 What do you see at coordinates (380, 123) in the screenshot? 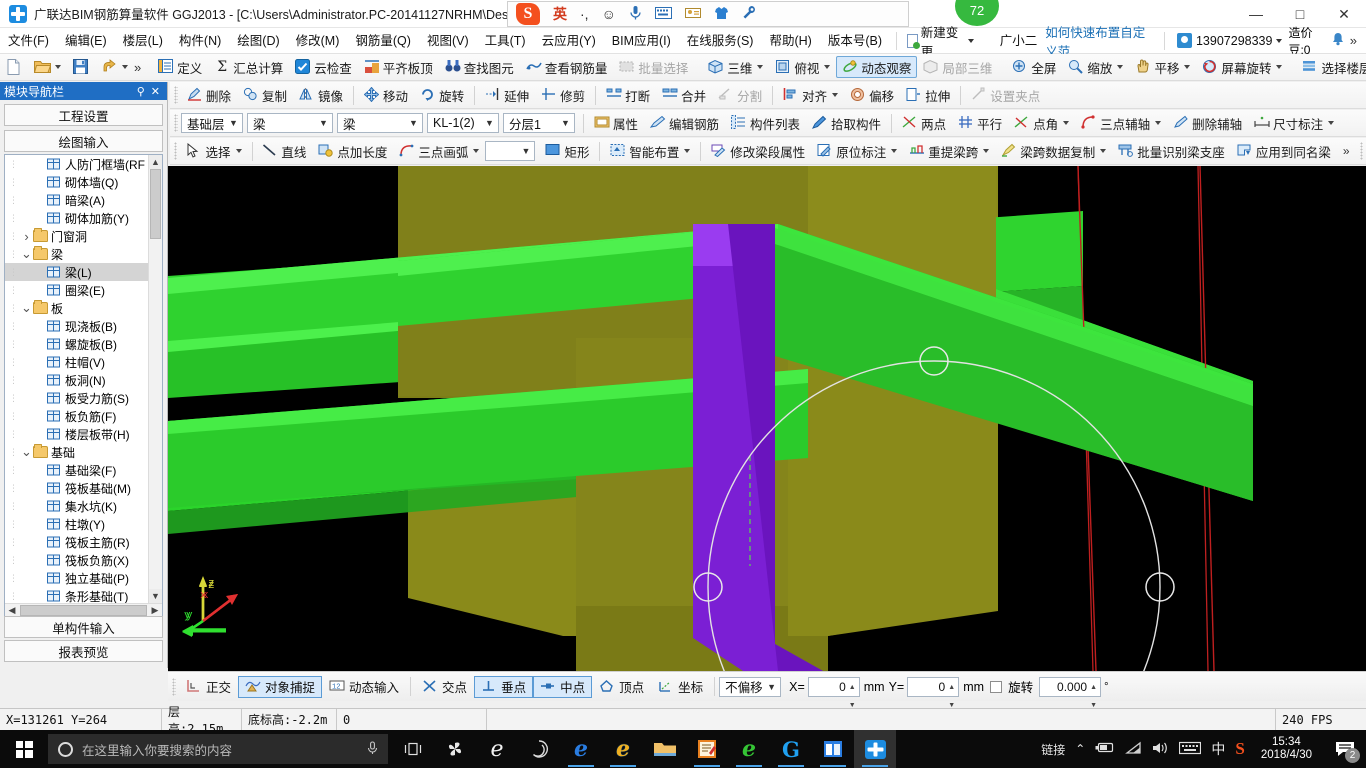
I see `type-combo: 梁 ▼` at bounding box center [380, 123].